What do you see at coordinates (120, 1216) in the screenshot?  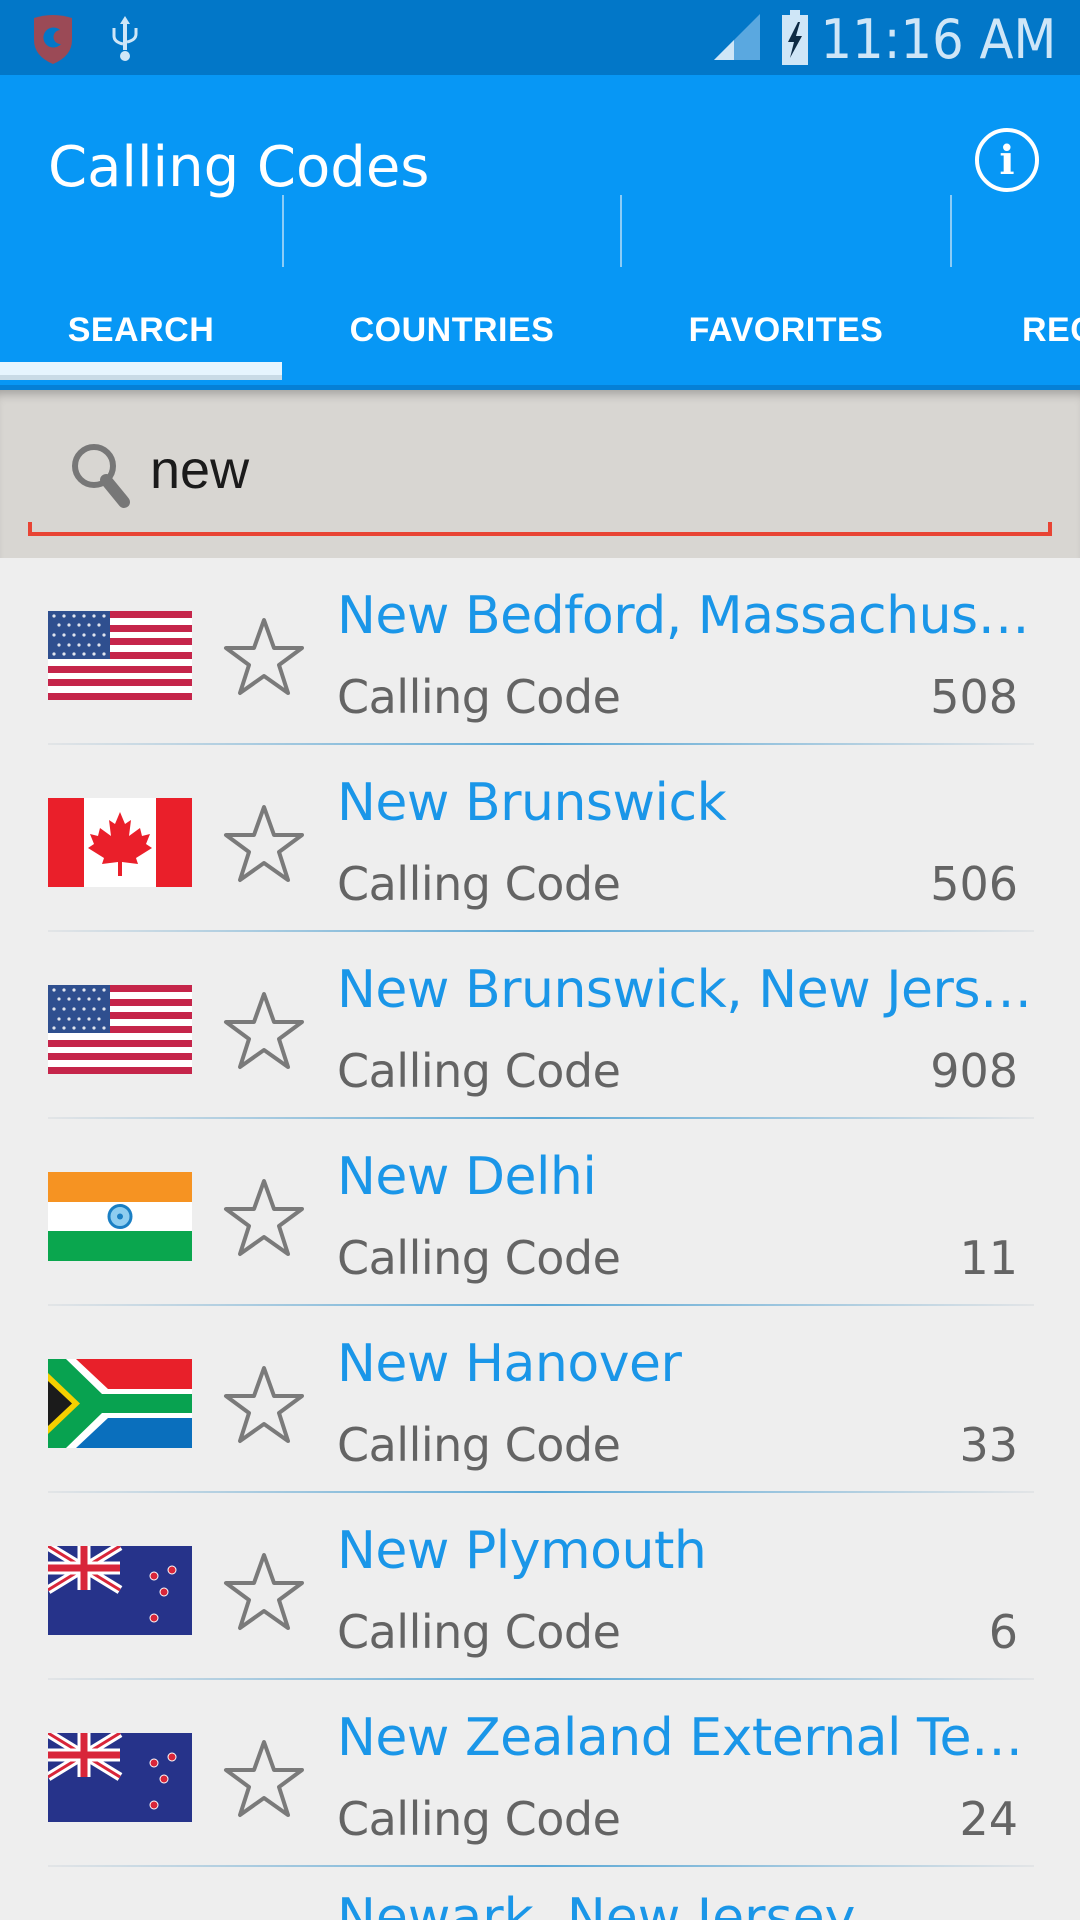 I see `flag-in-icon` at bounding box center [120, 1216].